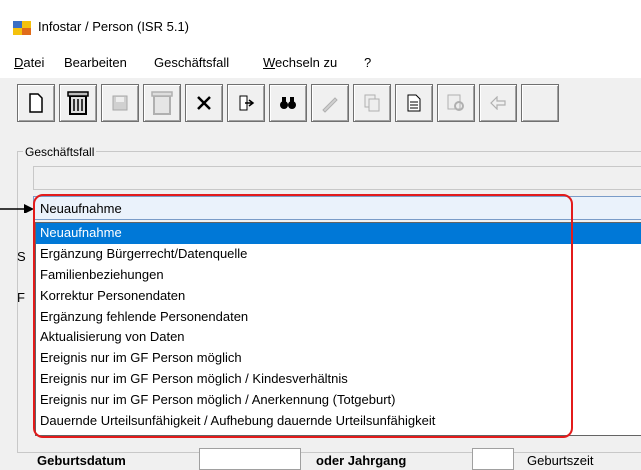 This screenshot has height=470, width=641. I want to click on dropdown-option: Neuaufnahme, so click(338, 233).